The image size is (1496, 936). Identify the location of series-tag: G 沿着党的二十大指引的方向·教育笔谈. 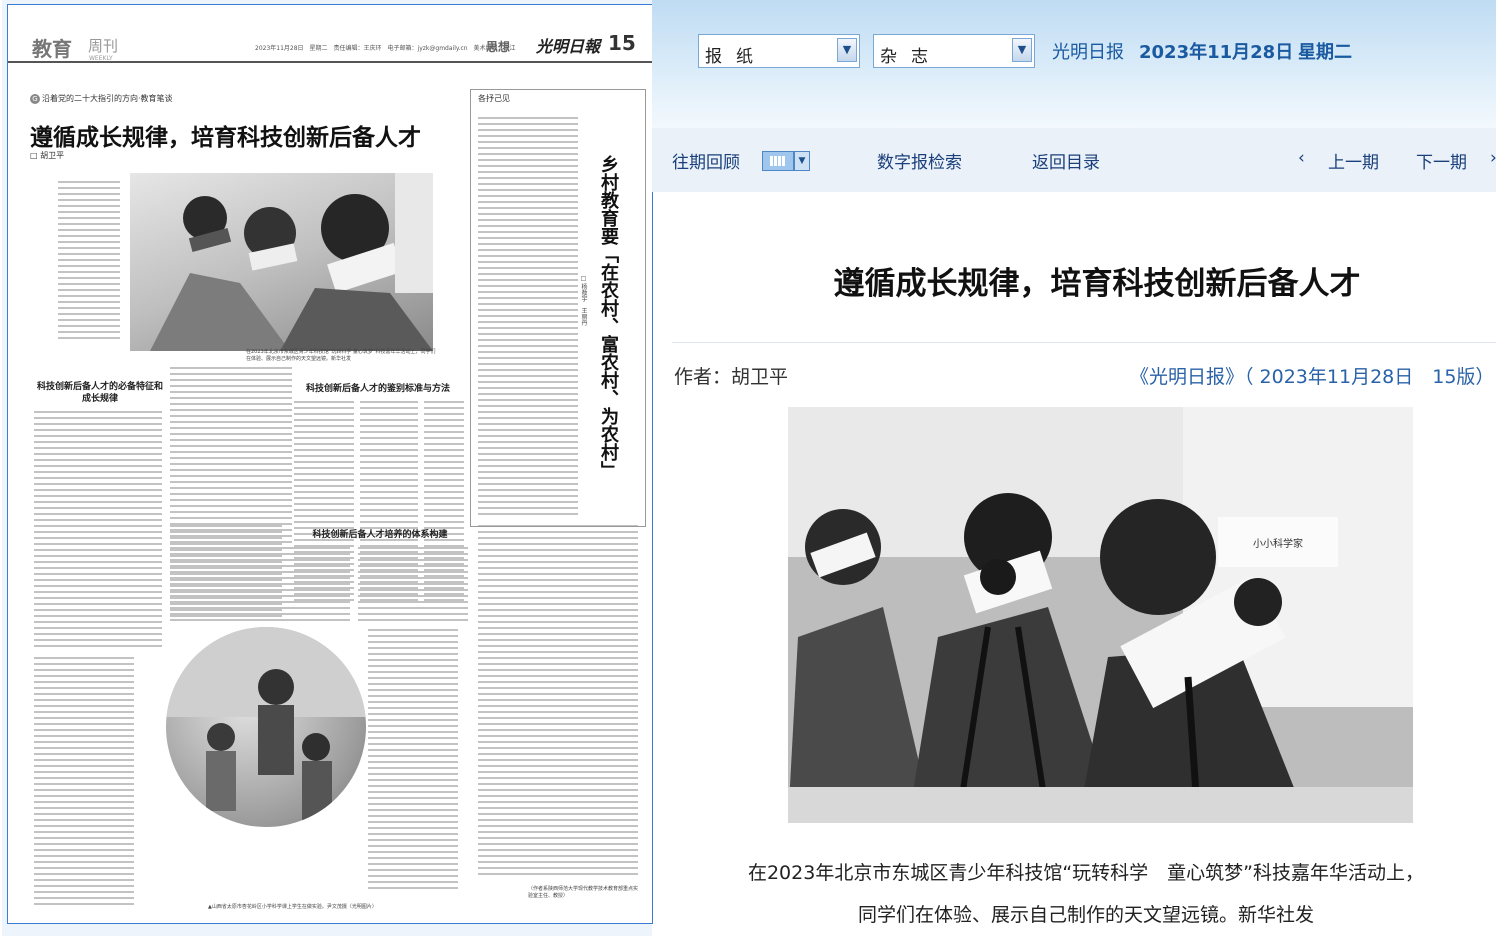
(101, 98).